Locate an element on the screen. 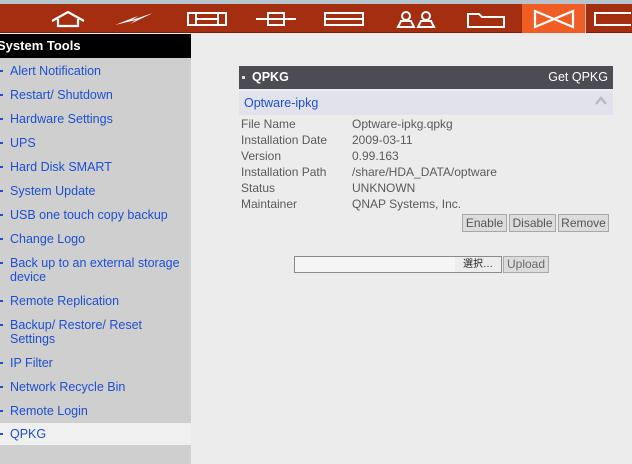 Image resolution: width=632 pixels, height=464 pixels. info-key: Installation Date is located at coordinates (284, 140).